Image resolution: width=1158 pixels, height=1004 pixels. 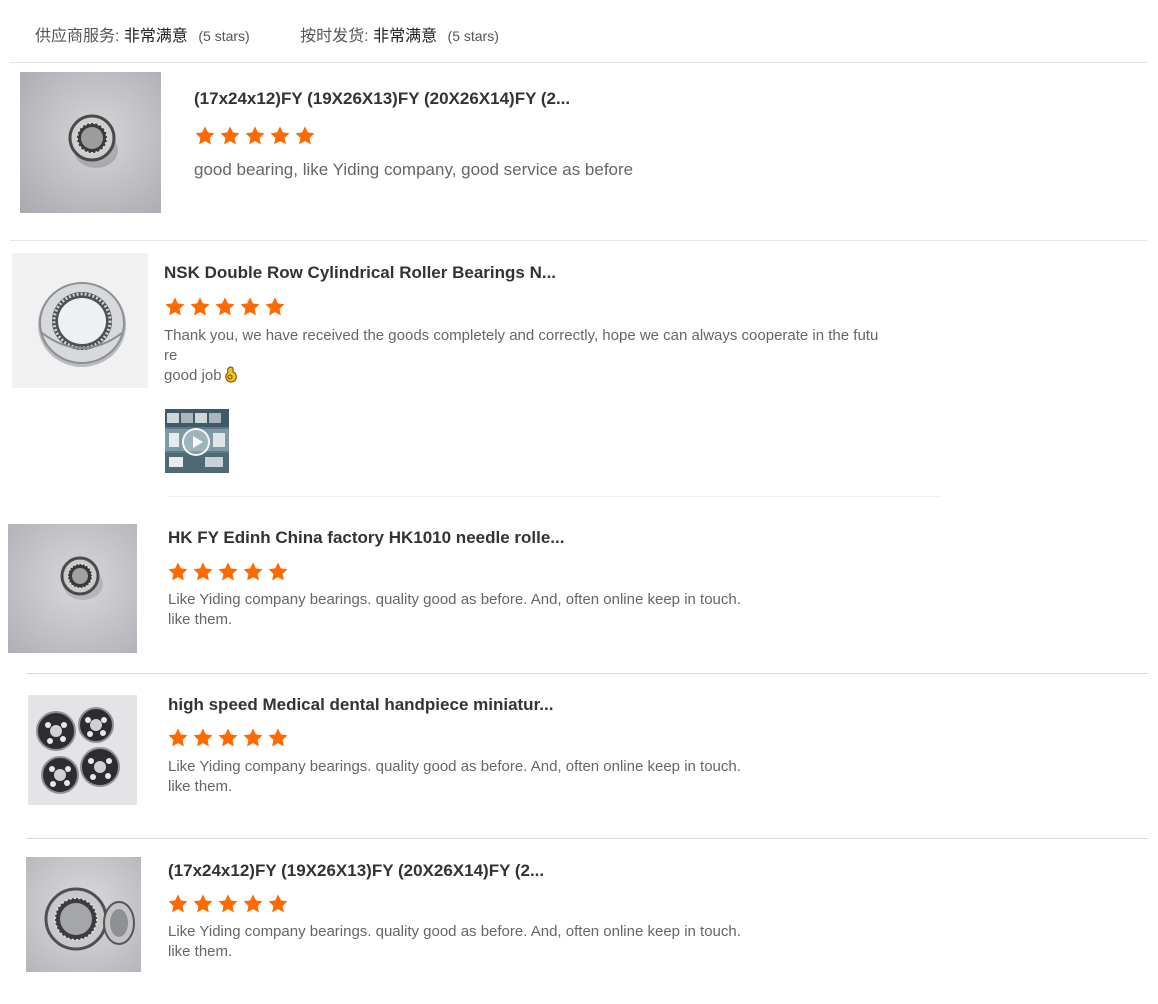 What do you see at coordinates (155, 36) in the screenshot?
I see `supplier-service-value: 非常满意` at bounding box center [155, 36].